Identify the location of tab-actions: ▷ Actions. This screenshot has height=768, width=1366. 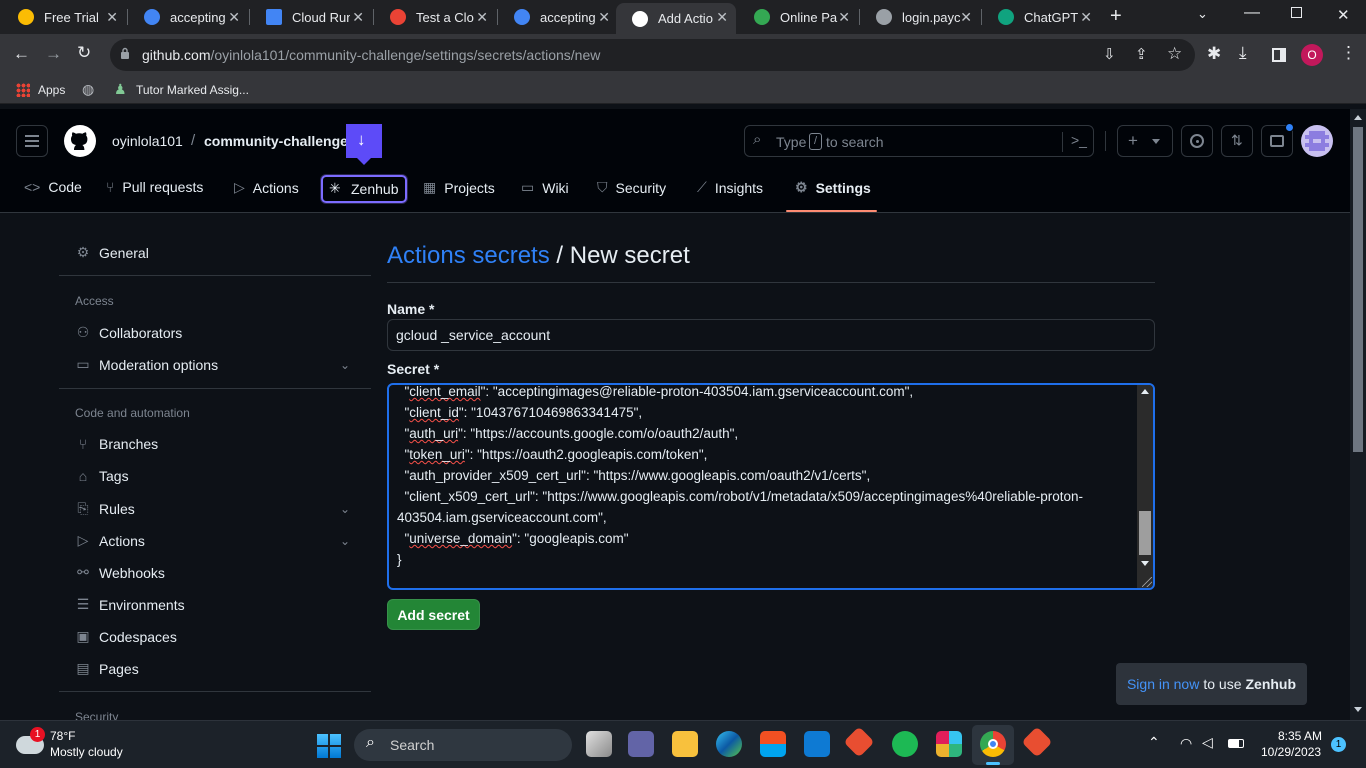
(266, 187).